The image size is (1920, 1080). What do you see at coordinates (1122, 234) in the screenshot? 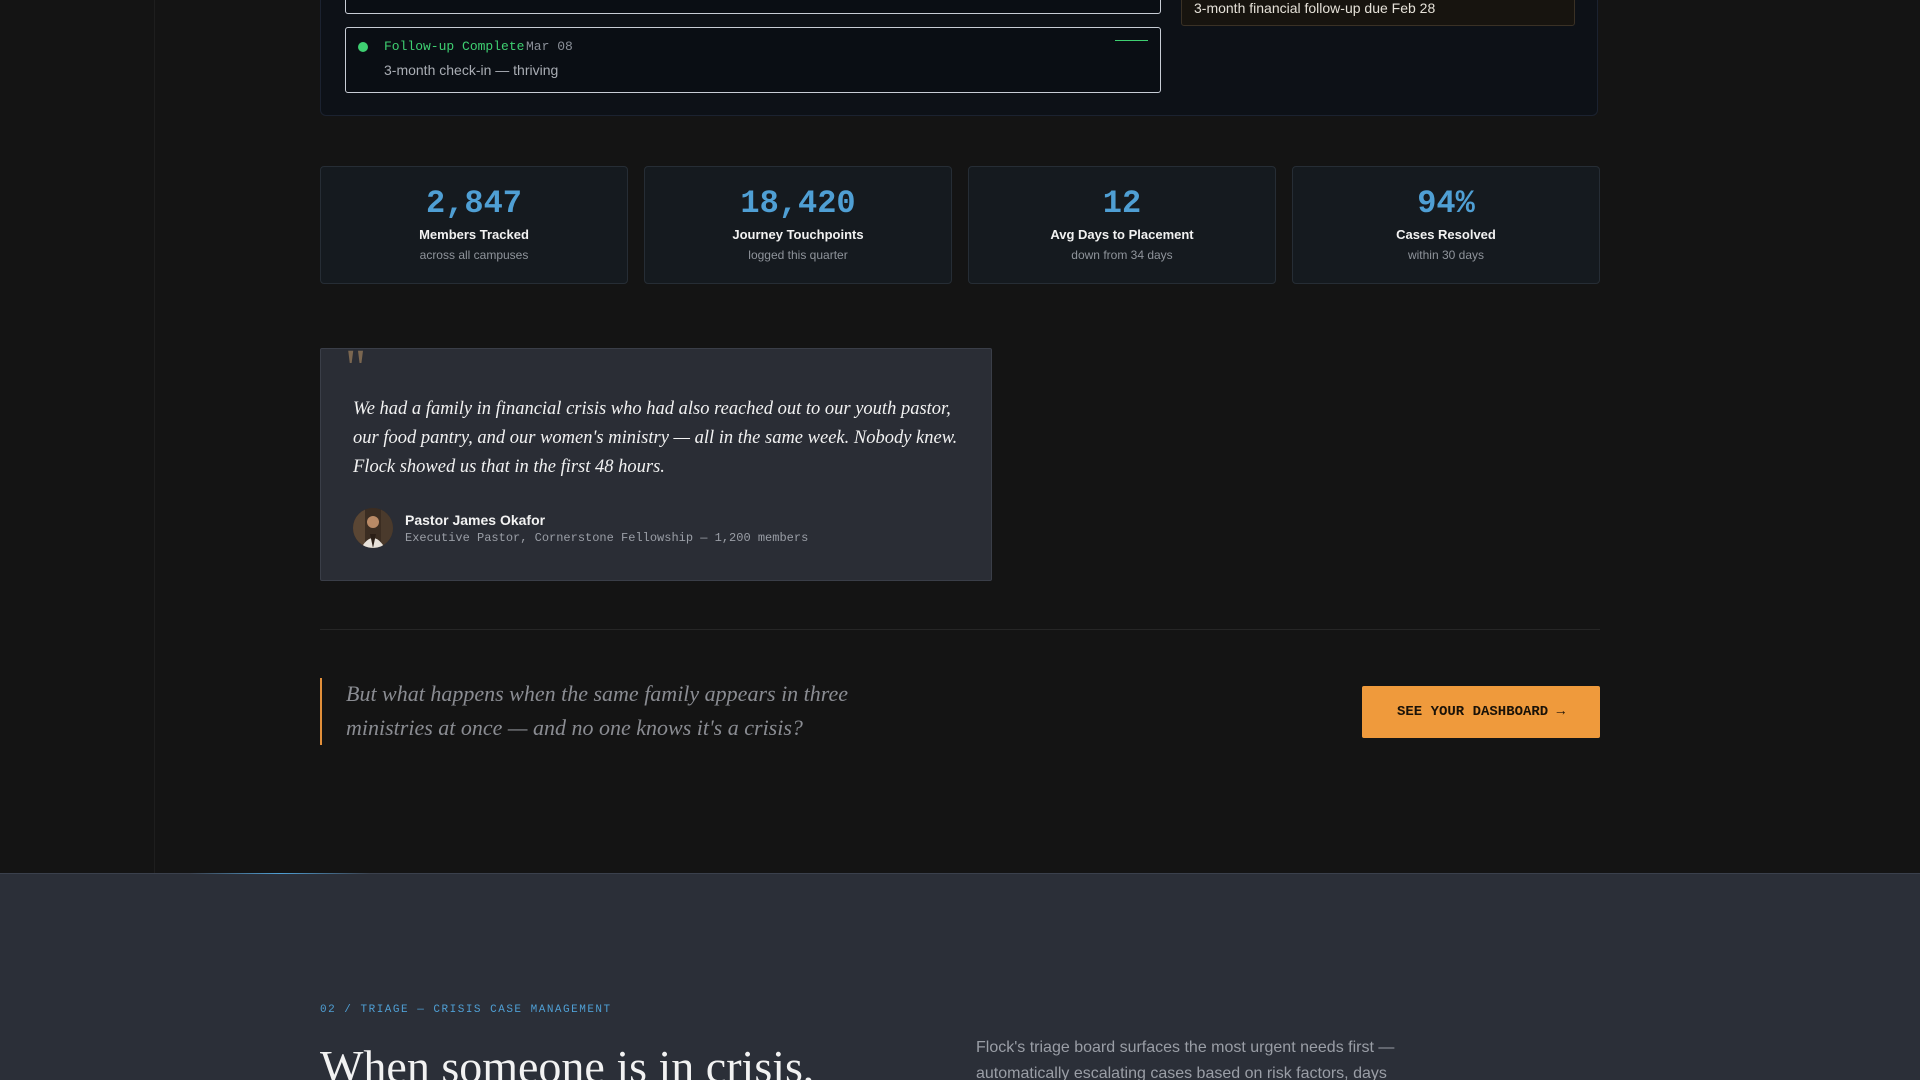
I see `stat-label: Avg Days to Placement` at bounding box center [1122, 234].